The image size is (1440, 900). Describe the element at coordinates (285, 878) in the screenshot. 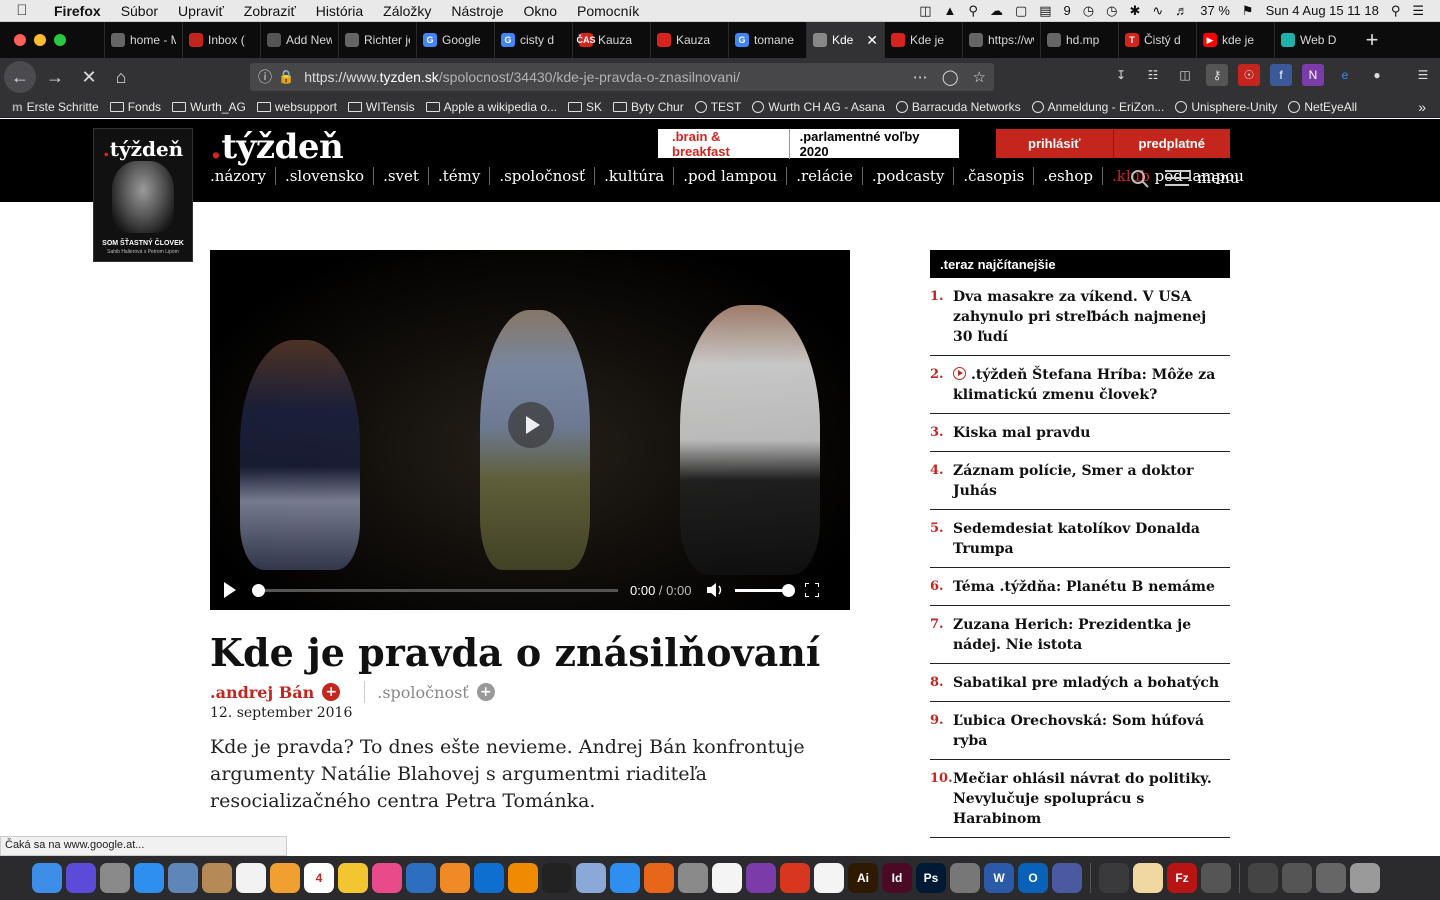

I see `photos-icon` at that location.